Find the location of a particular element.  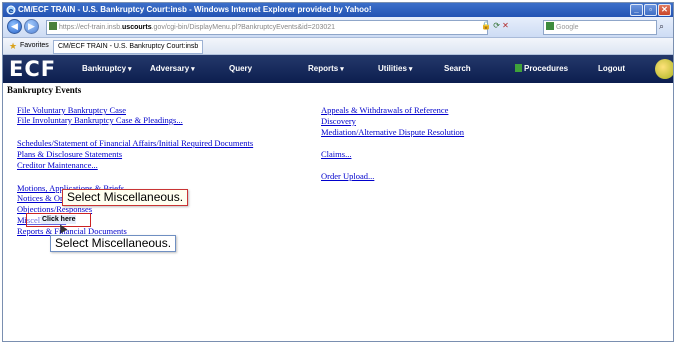

svg-text: e is located at coordinates (11, 11).